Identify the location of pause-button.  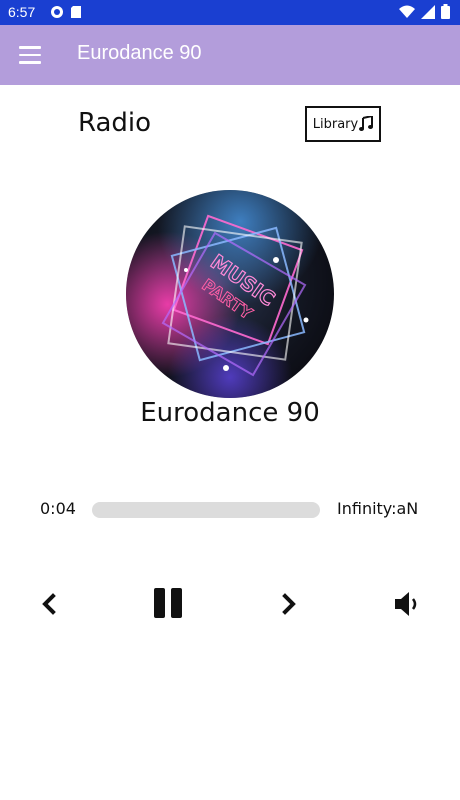
(169, 603).